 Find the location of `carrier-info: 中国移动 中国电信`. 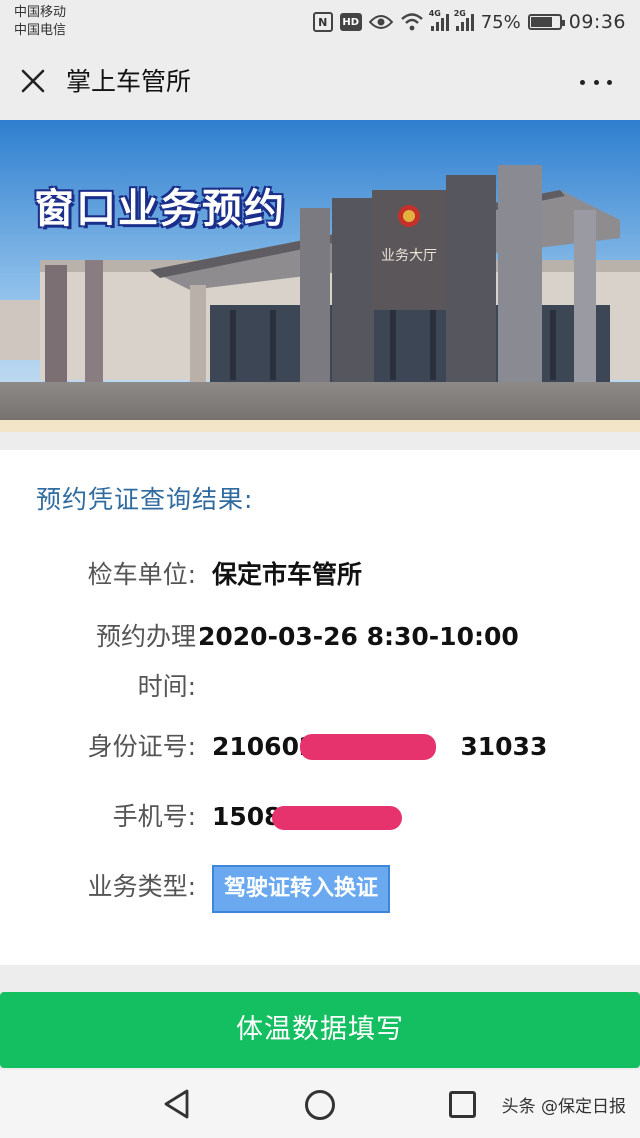

carrier-info: 中国移动 中国电信 is located at coordinates (40, 22).